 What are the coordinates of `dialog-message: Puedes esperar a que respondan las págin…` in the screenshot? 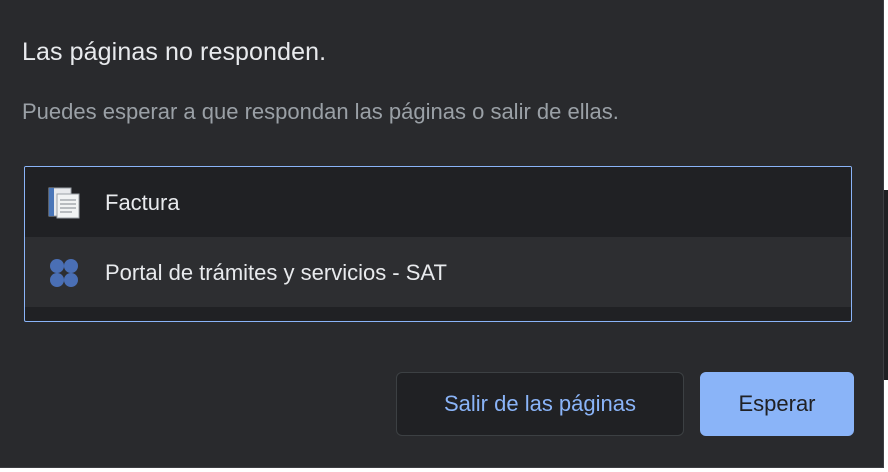 It's located at (320, 111).